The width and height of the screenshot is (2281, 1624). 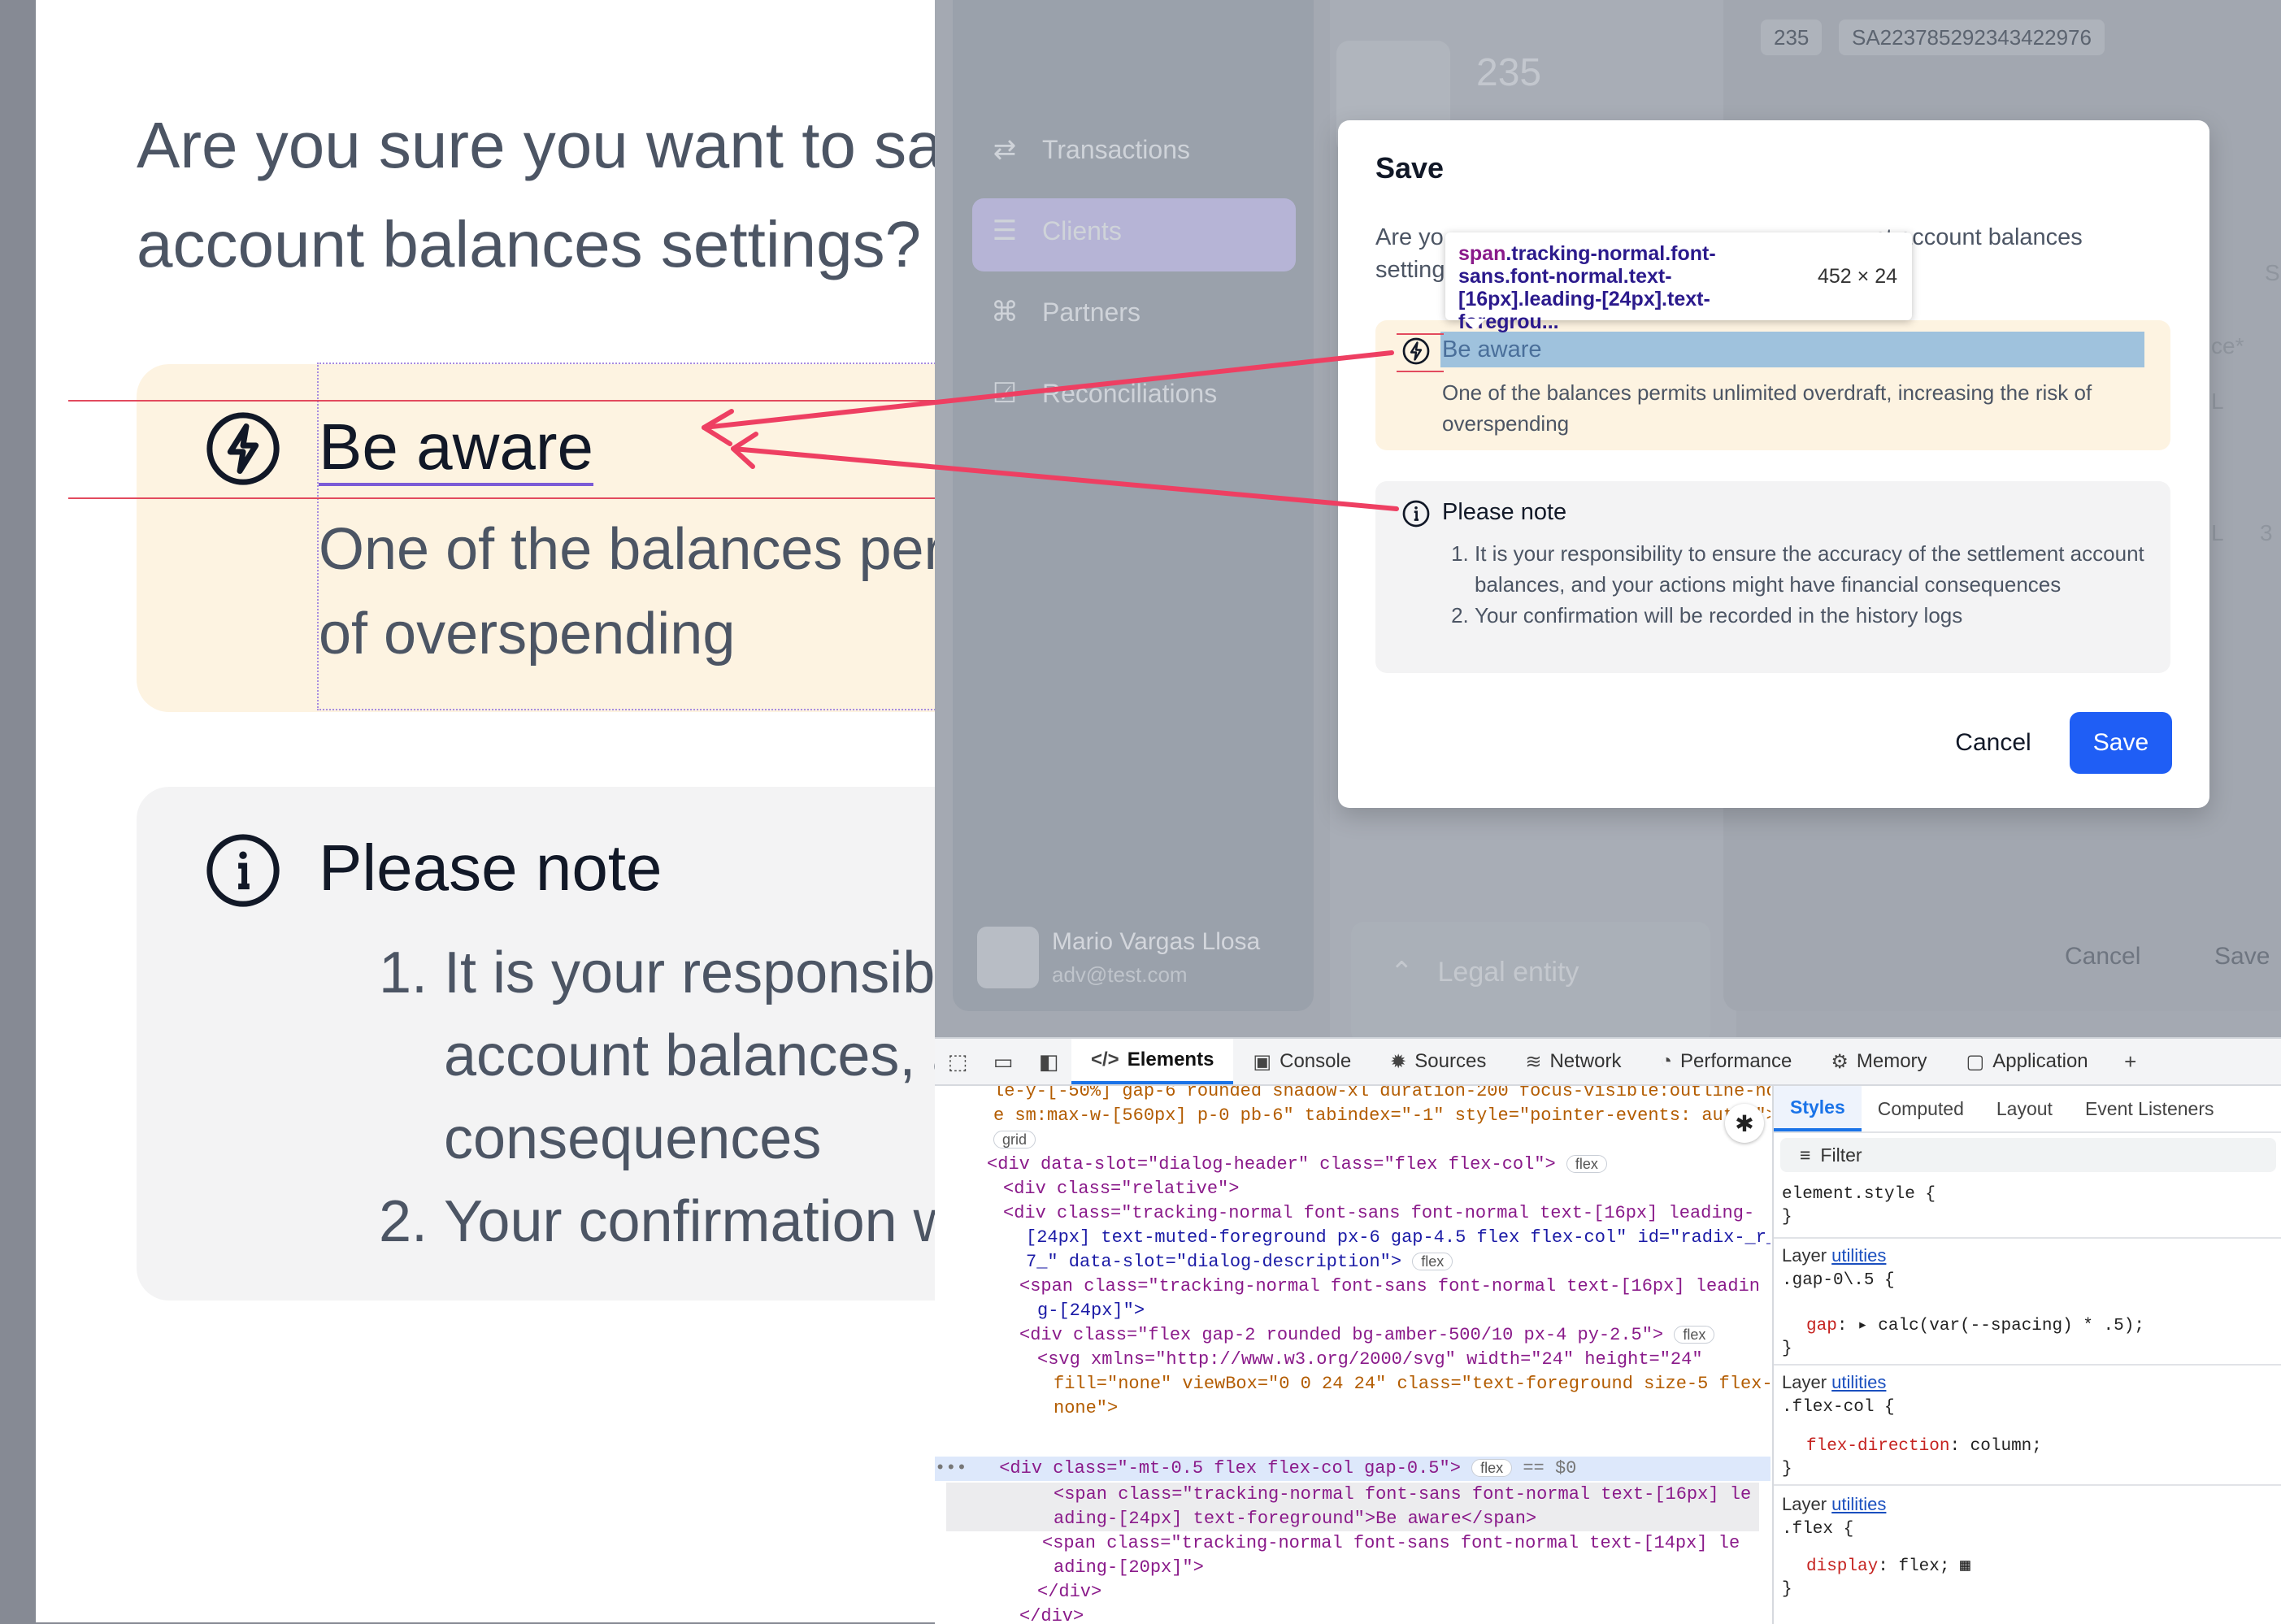 I want to click on style-rule: .gap-0\.5 {, so click(x=1838, y=1280).